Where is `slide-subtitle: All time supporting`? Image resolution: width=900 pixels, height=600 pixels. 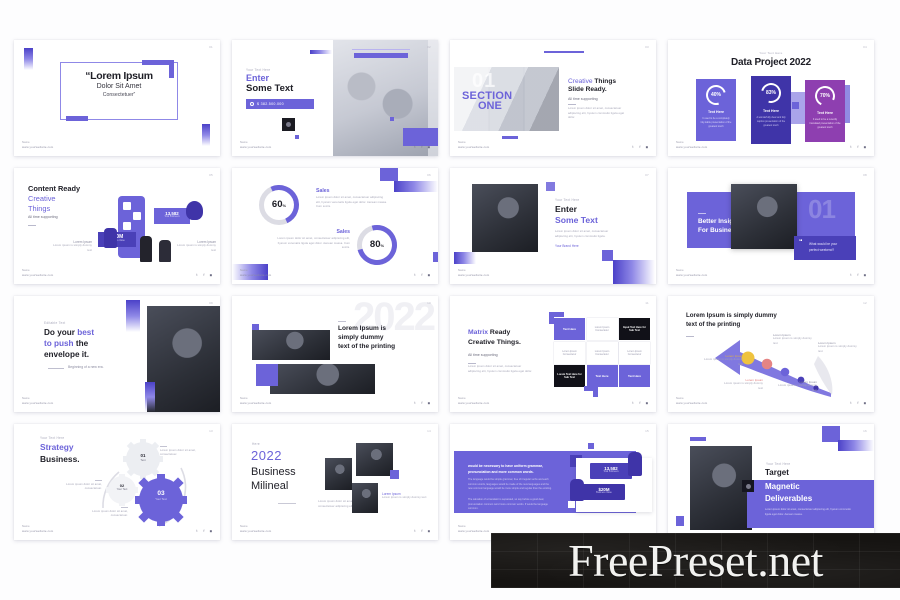 slide-subtitle: All time supporting is located at coordinates (43, 217).